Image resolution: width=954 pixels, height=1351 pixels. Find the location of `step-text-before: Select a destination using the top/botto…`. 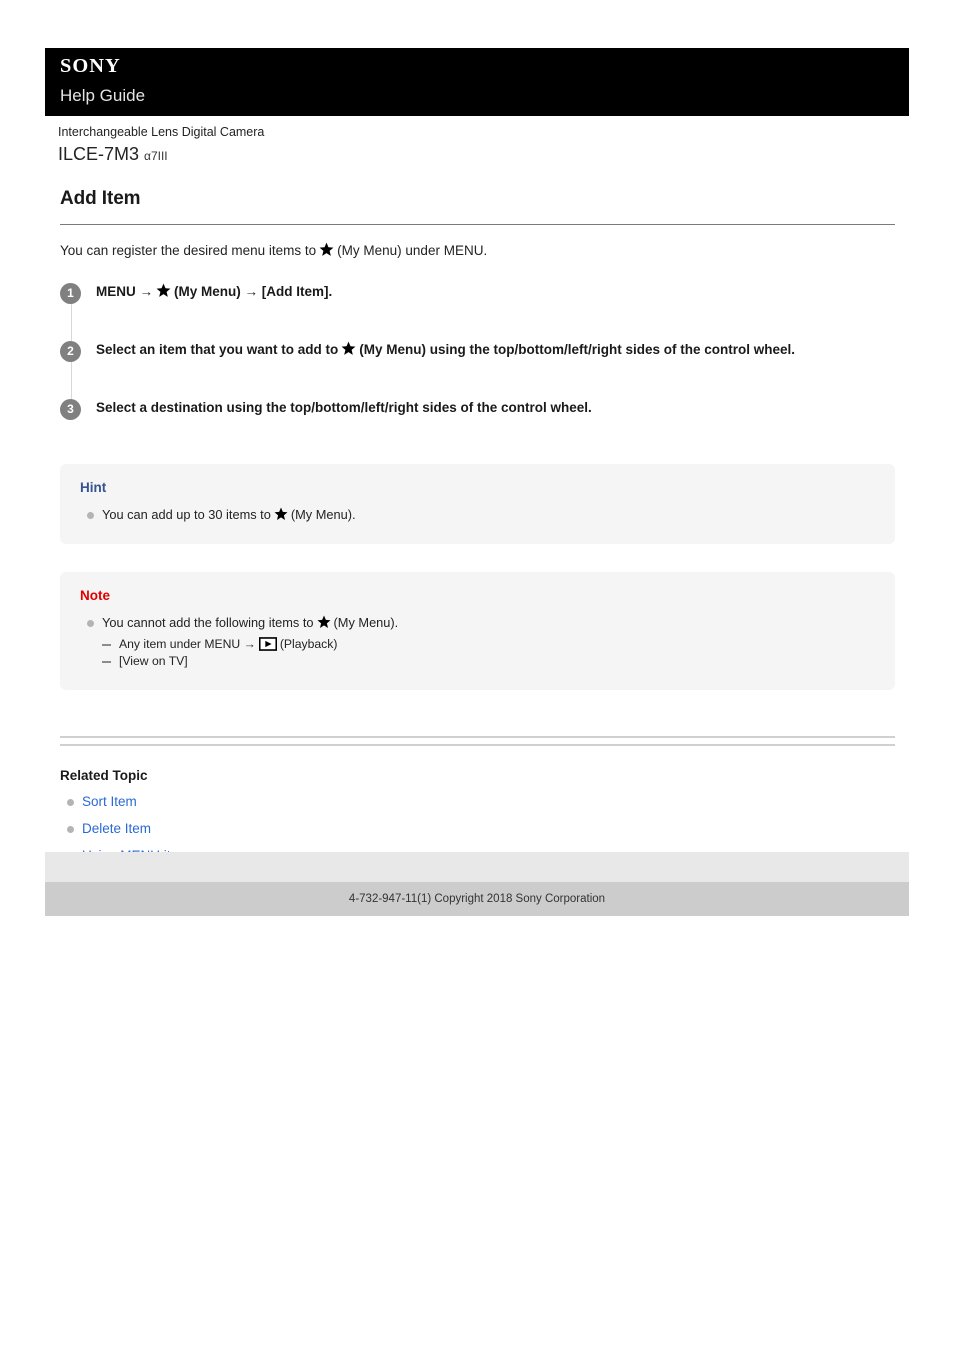

step-text-before: Select a destination using the top/botto… is located at coordinates (344, 407).